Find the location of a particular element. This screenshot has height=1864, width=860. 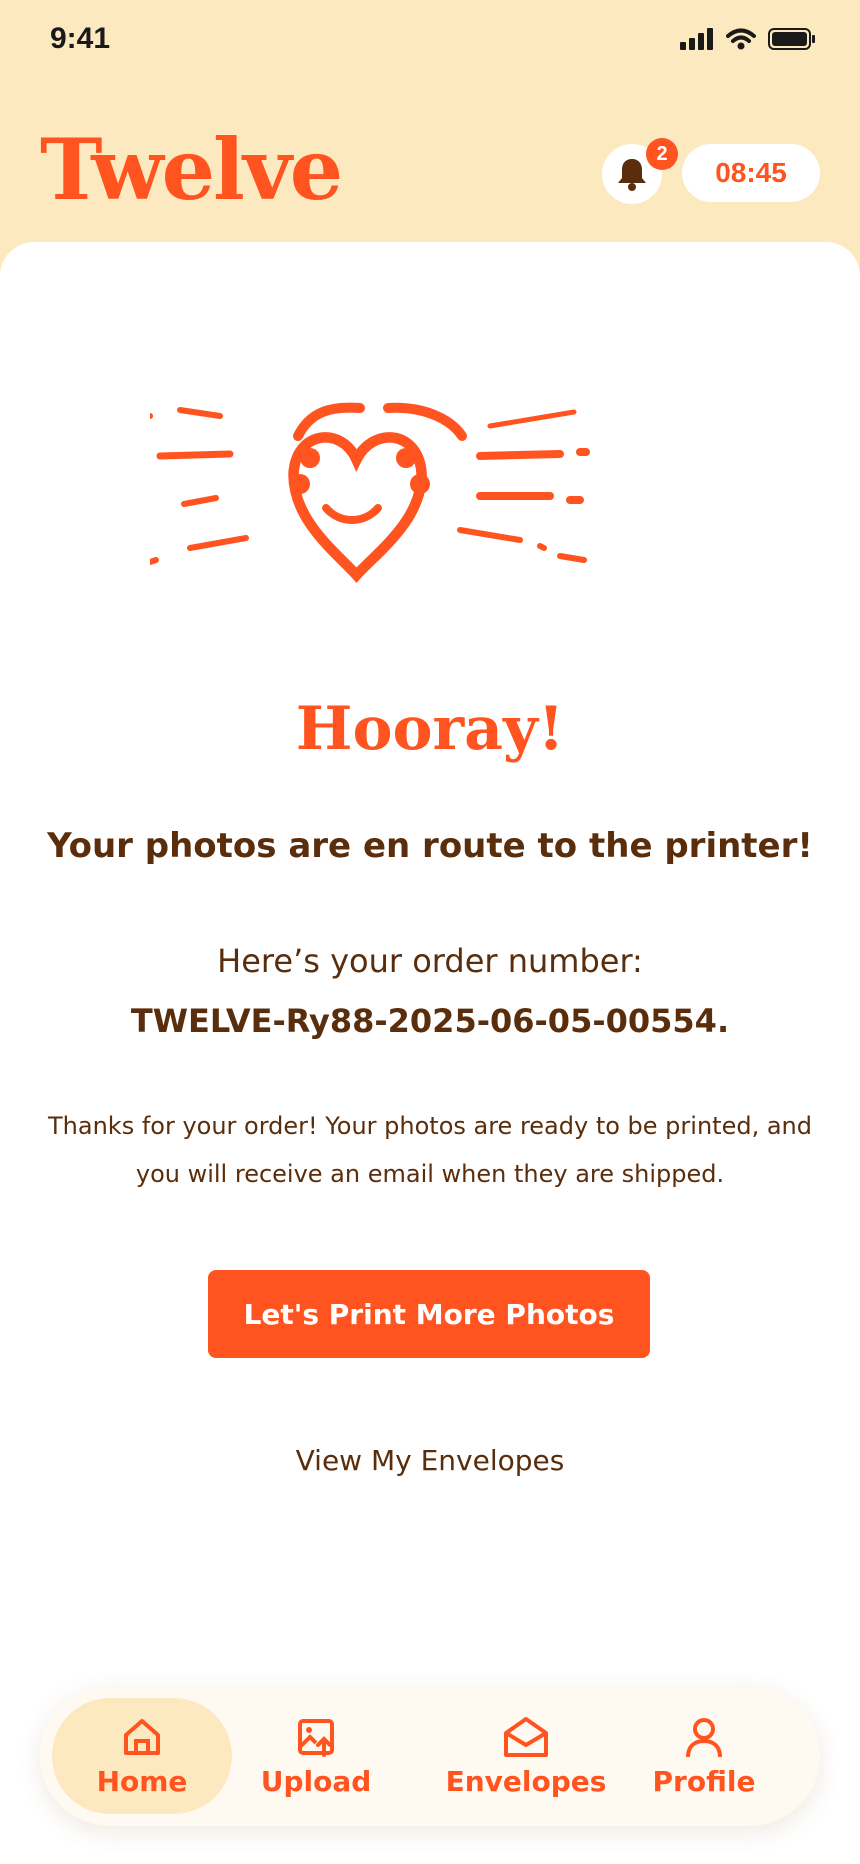

tab-home: Home is located at coordinates (142, 1756).